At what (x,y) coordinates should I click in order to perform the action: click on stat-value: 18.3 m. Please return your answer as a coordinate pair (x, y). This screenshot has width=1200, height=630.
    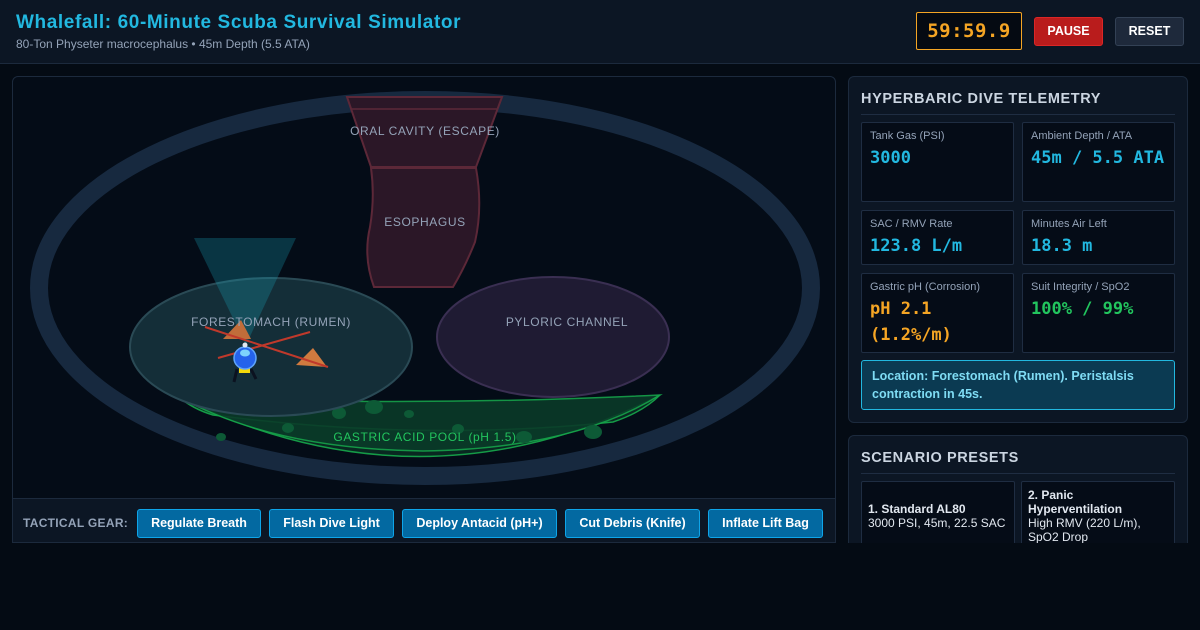
    Looking at the image, I should click on (1062, 246).